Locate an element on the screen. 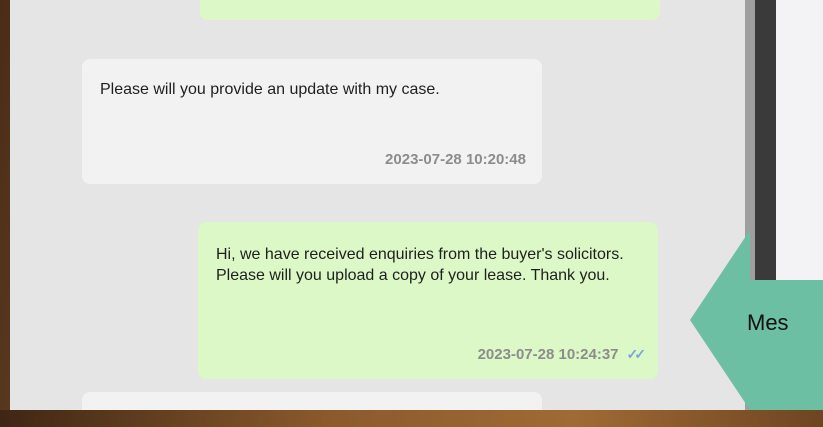  message-timestamp: 2023-07-28 10:20:48 is located at coordinates (455, 159).